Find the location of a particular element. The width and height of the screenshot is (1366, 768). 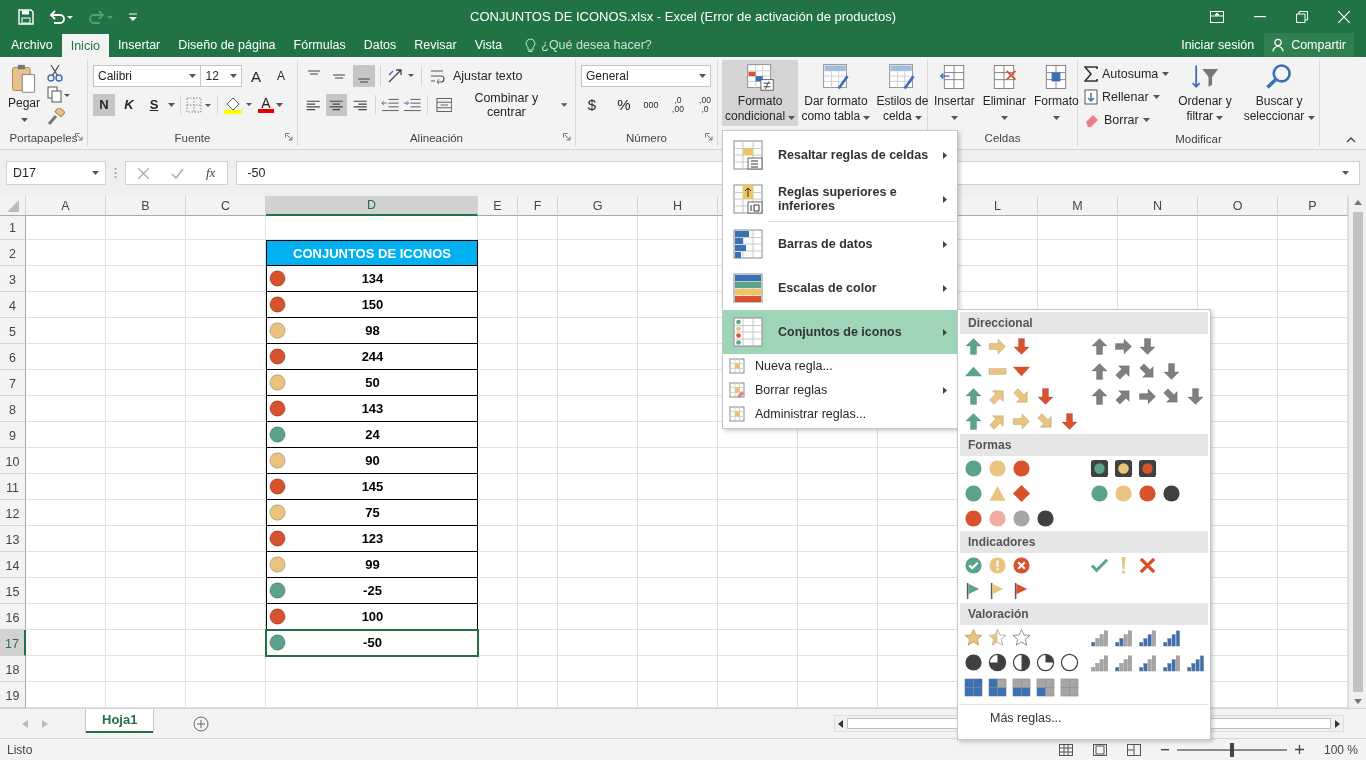

column-header: F is located at coordinates (538, 206).